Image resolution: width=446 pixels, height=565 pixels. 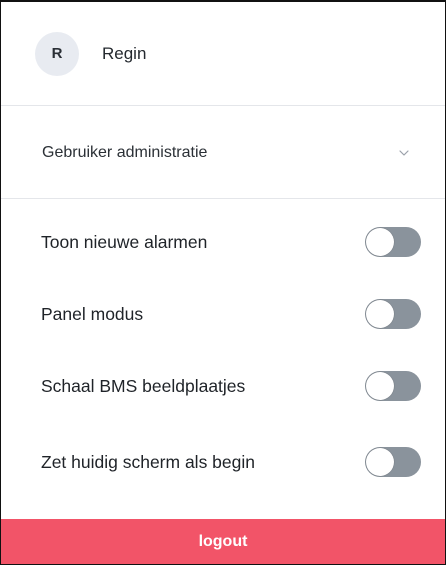 What do you see at coordinates (404, 153) in the screenshot?
I see `chevron-down-icon` at bounding box center [404, 153].